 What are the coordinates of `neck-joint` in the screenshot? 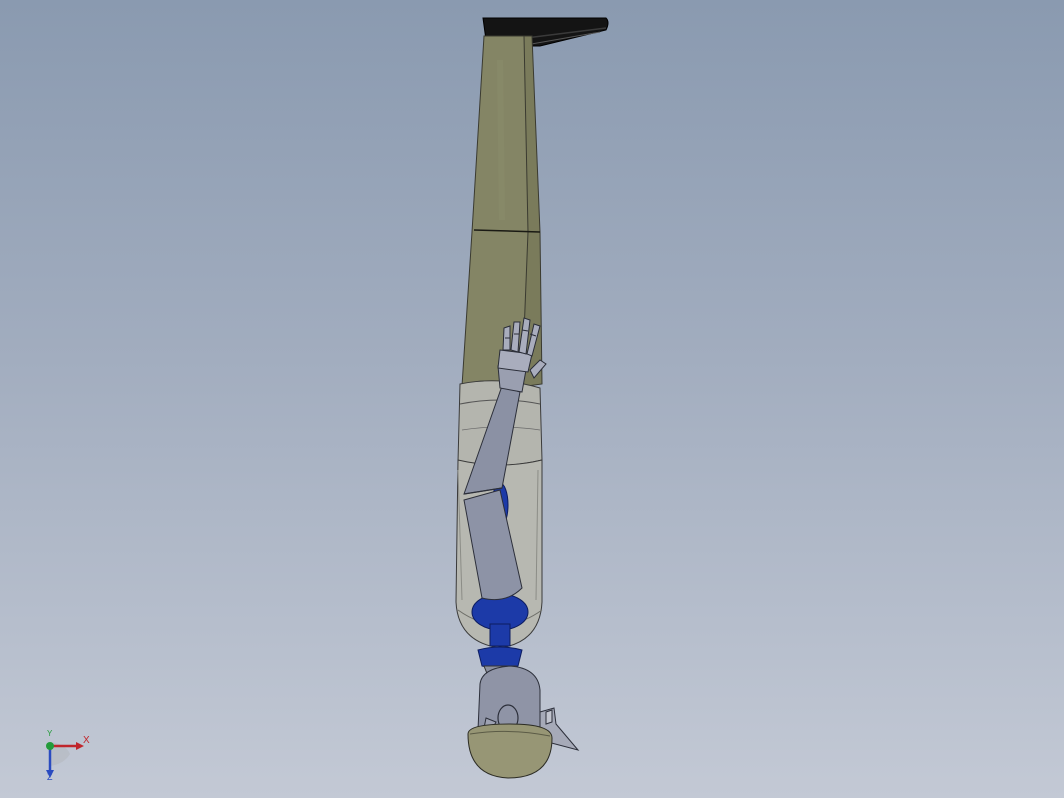 It's located at (500, 657).